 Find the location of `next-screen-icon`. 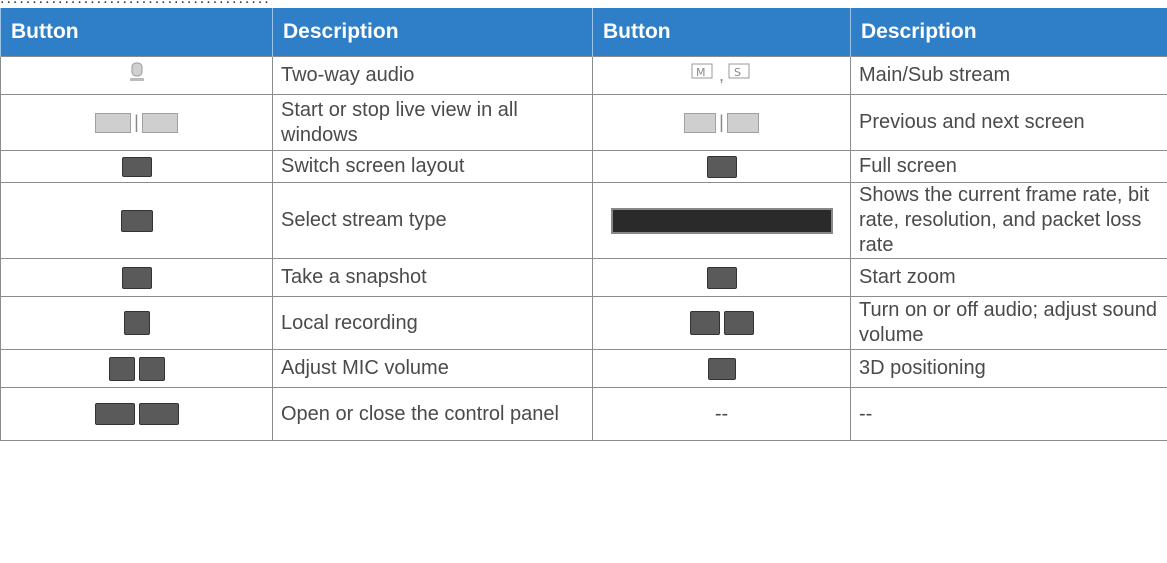

next-screen-icon is located at coordinates (742, 122).